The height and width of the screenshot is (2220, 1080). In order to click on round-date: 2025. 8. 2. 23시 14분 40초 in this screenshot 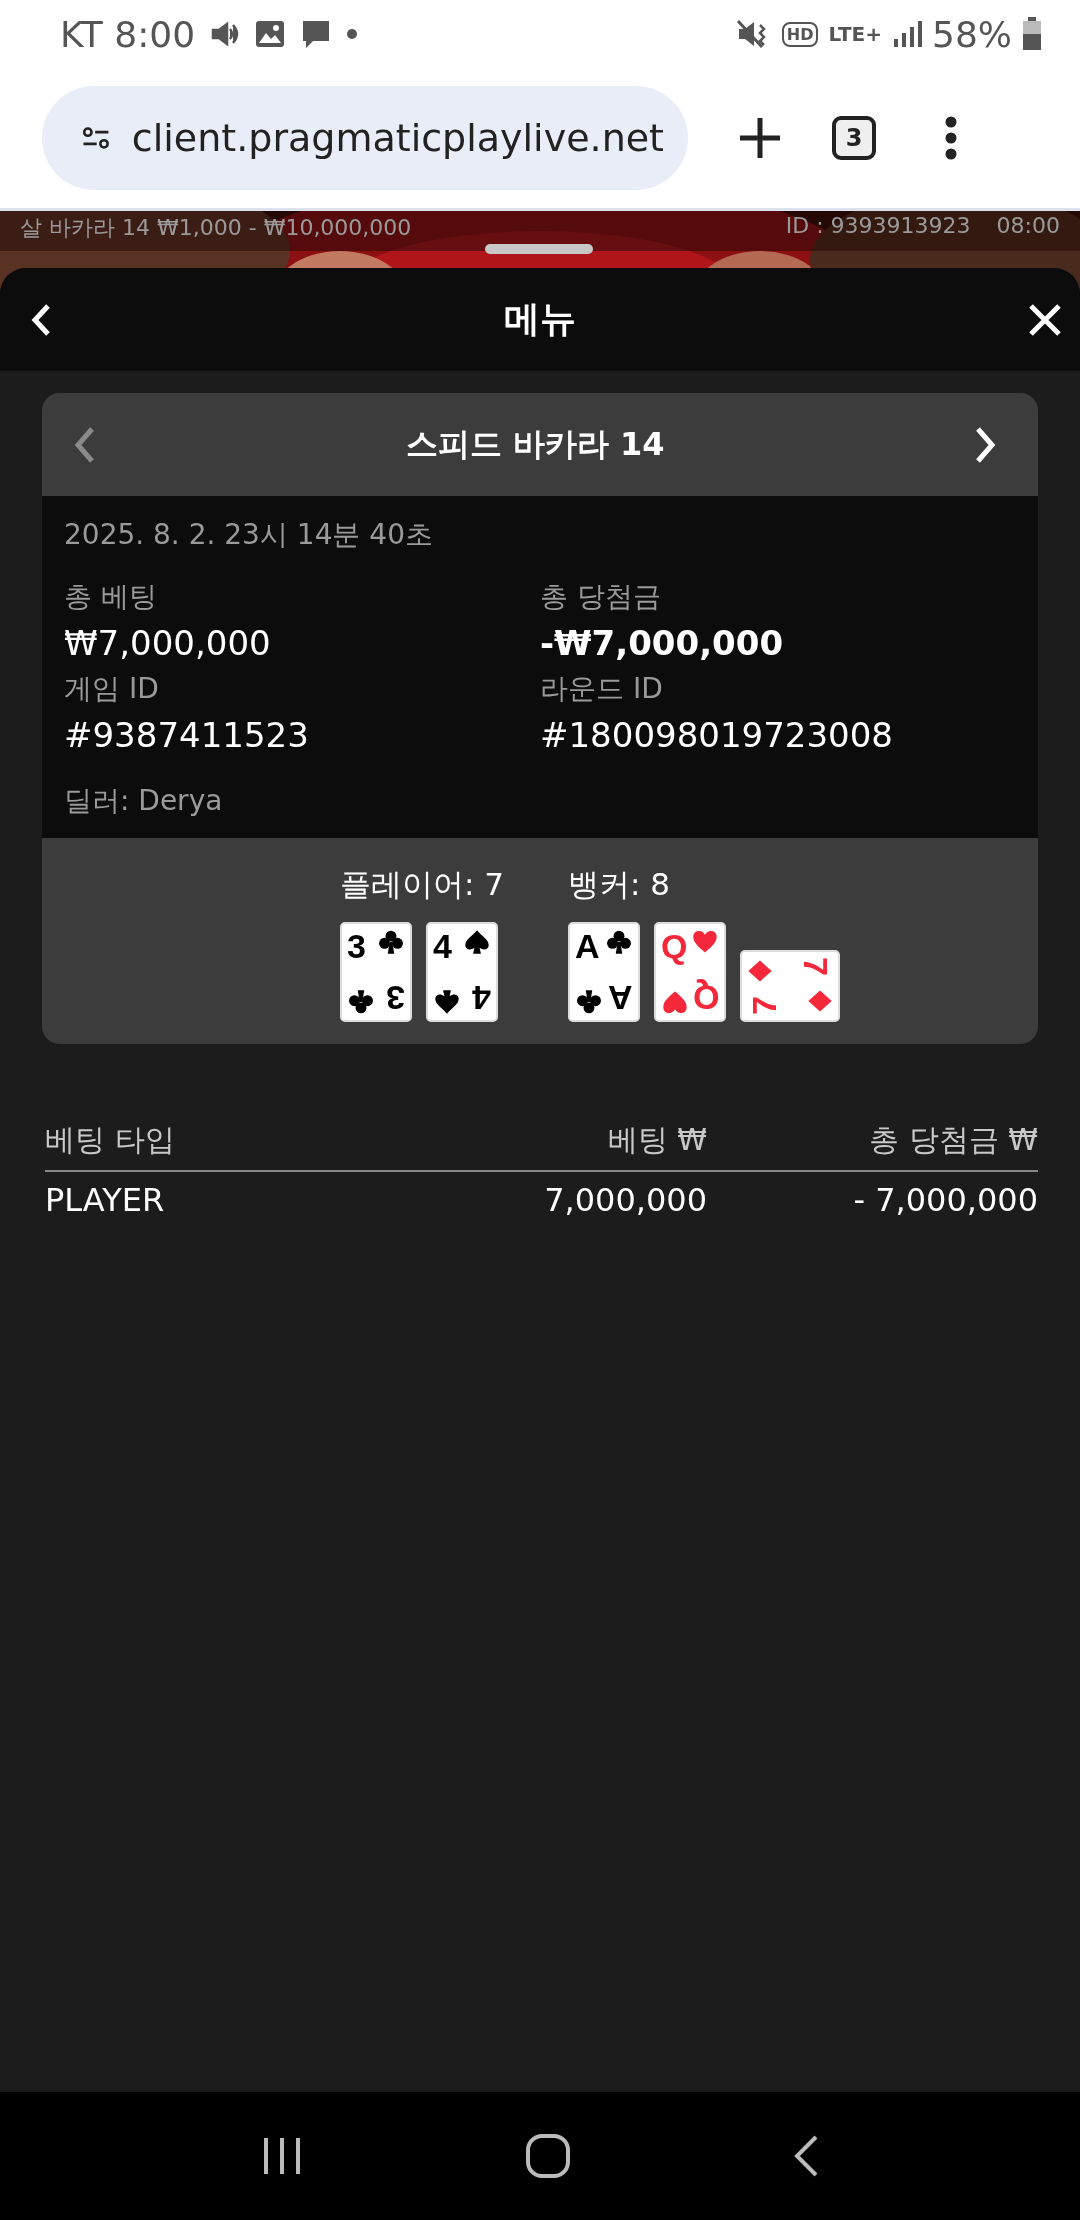, I will do `click(249, 535)`.